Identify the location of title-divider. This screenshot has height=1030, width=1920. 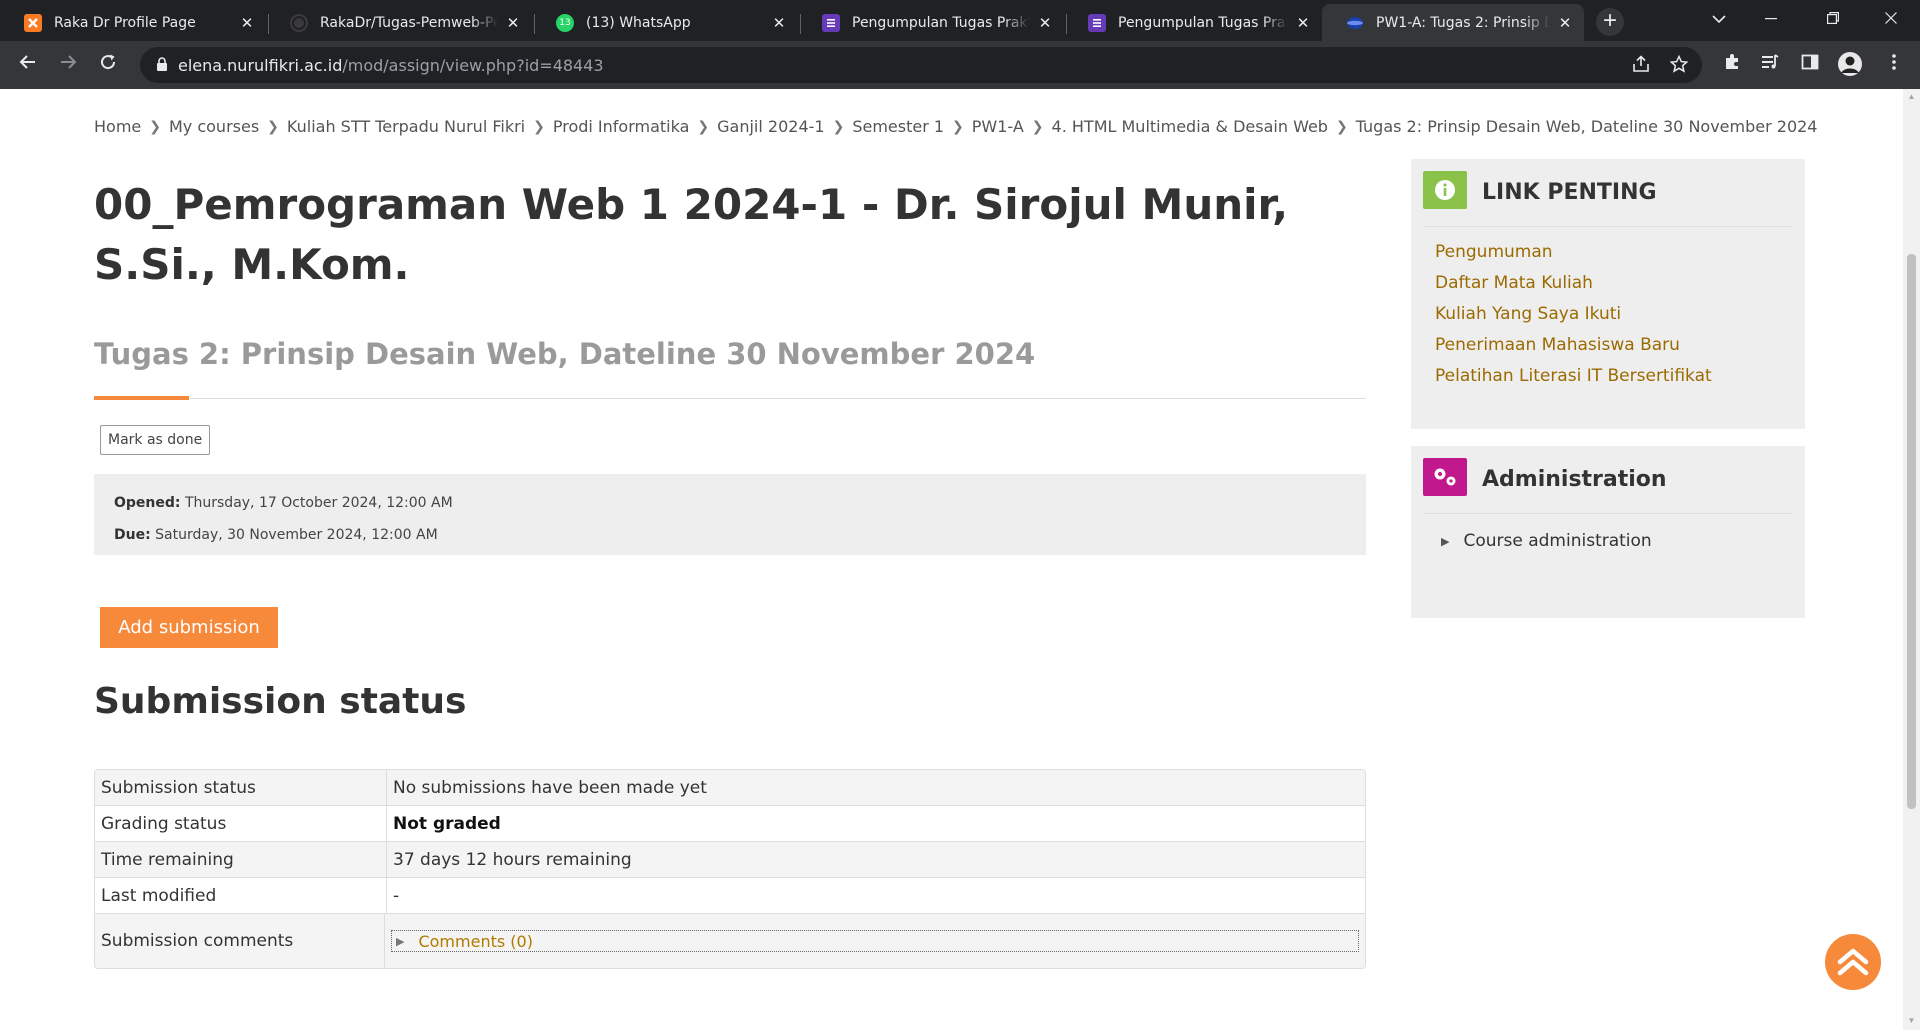
(730, 398).